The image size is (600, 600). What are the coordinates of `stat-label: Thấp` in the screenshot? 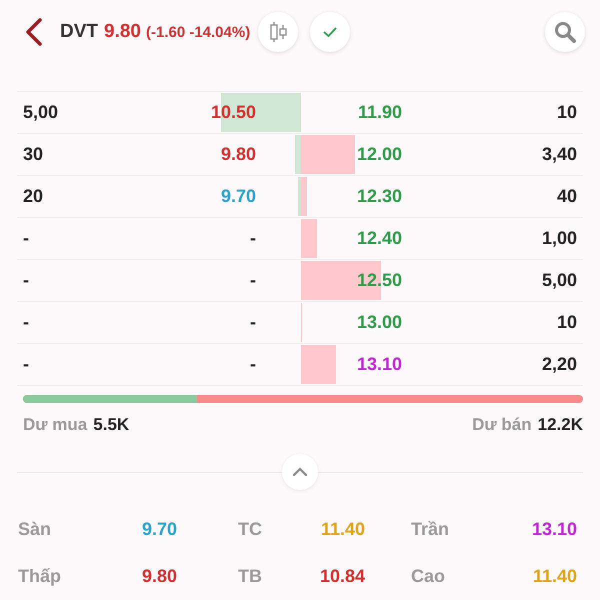 It's located at (39, 576).